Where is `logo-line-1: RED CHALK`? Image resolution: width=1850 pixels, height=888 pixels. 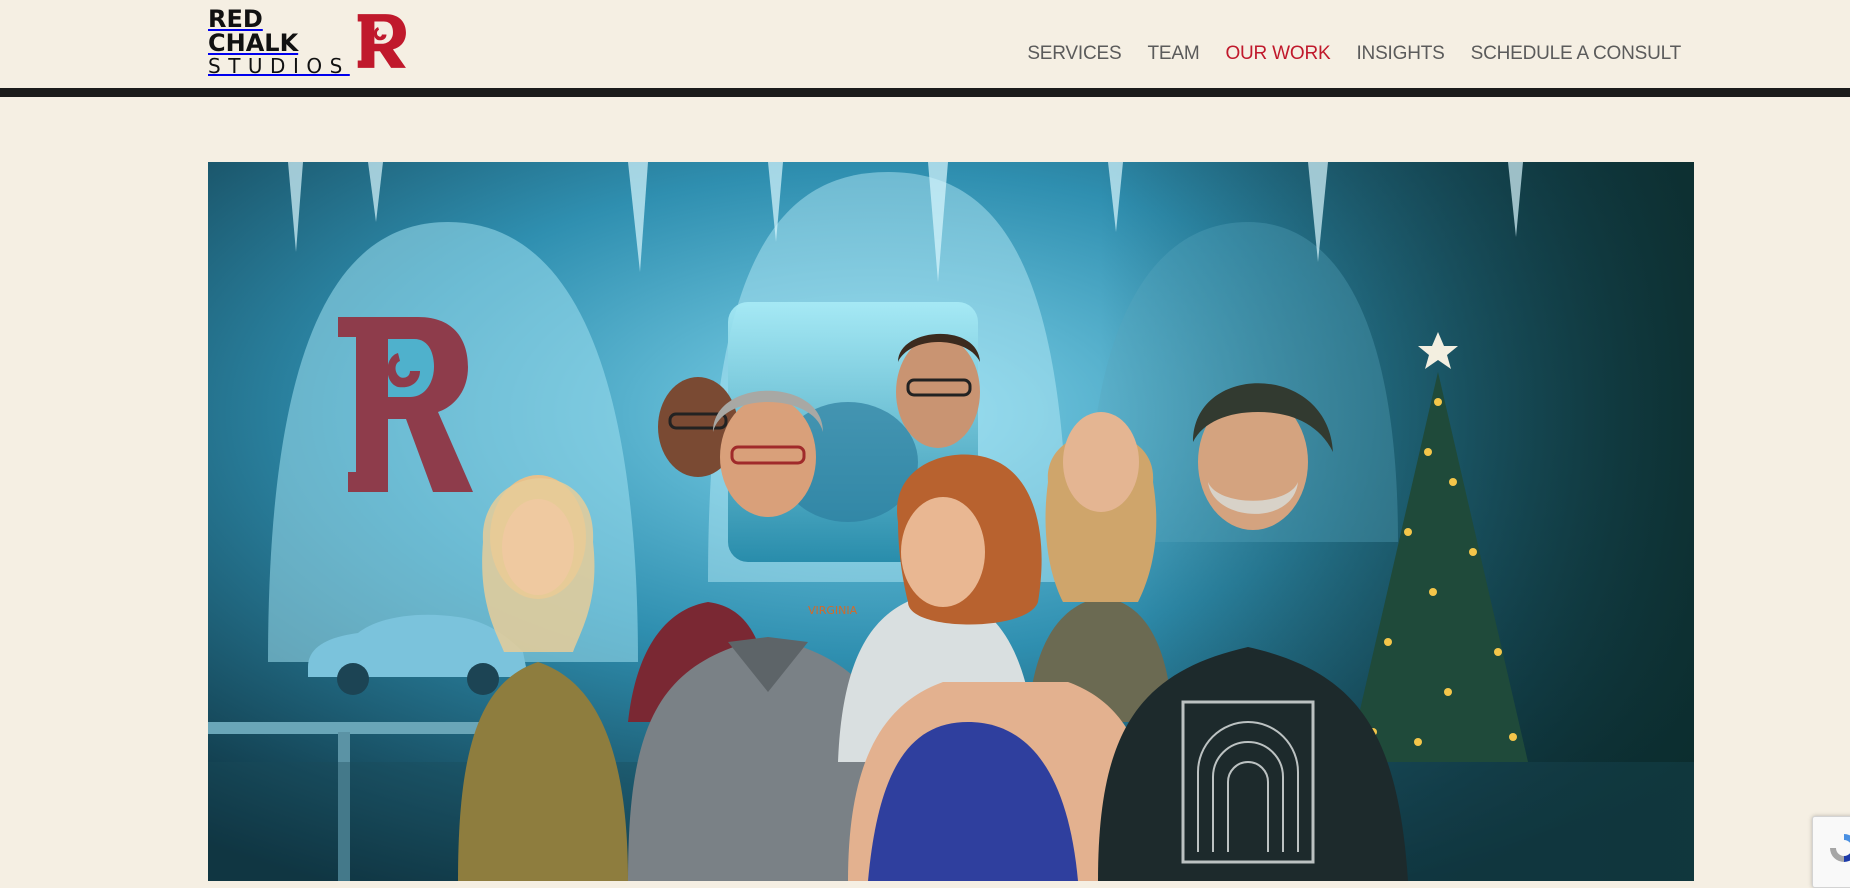
logo-line-1: RED CHALK is located at coordinates (253, 30).